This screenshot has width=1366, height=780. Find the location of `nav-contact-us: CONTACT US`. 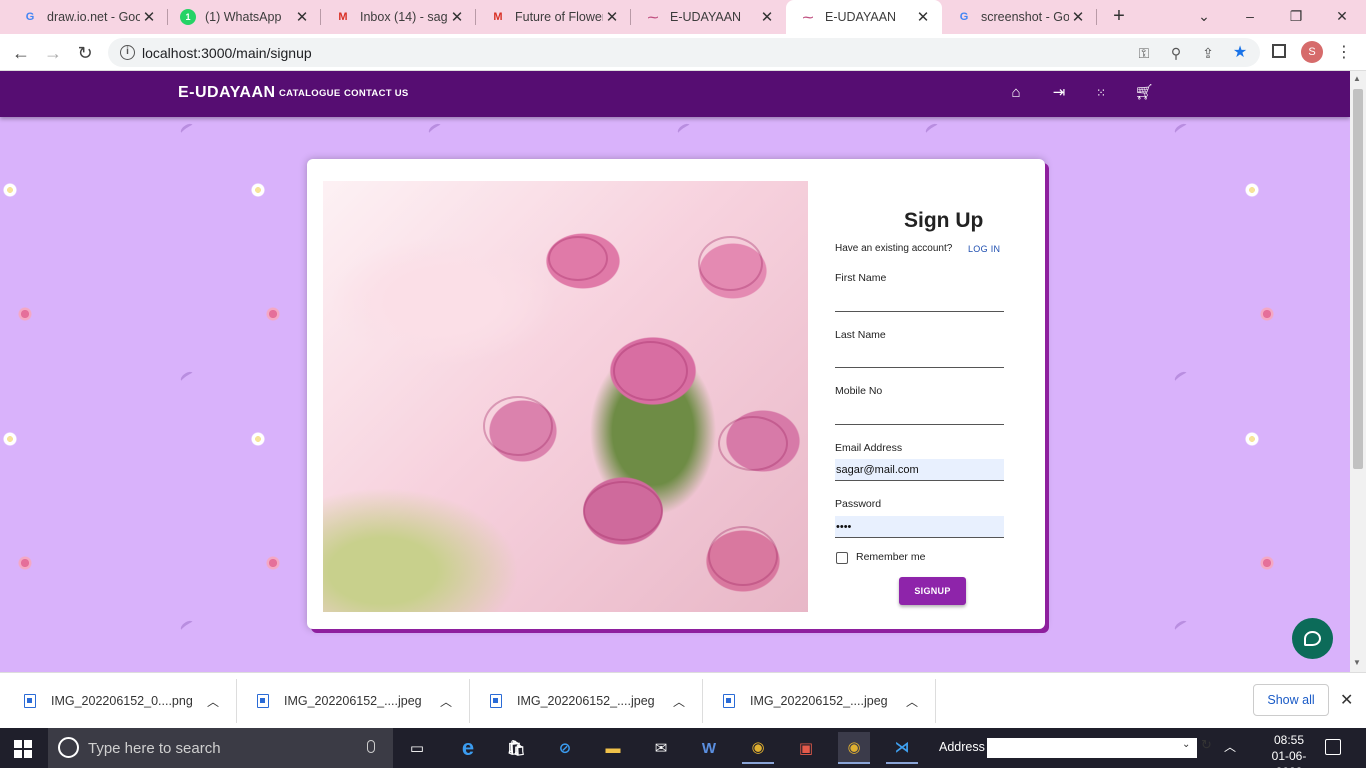

nav-contact-us: CONTACT US is located at coordinates (376, 93).